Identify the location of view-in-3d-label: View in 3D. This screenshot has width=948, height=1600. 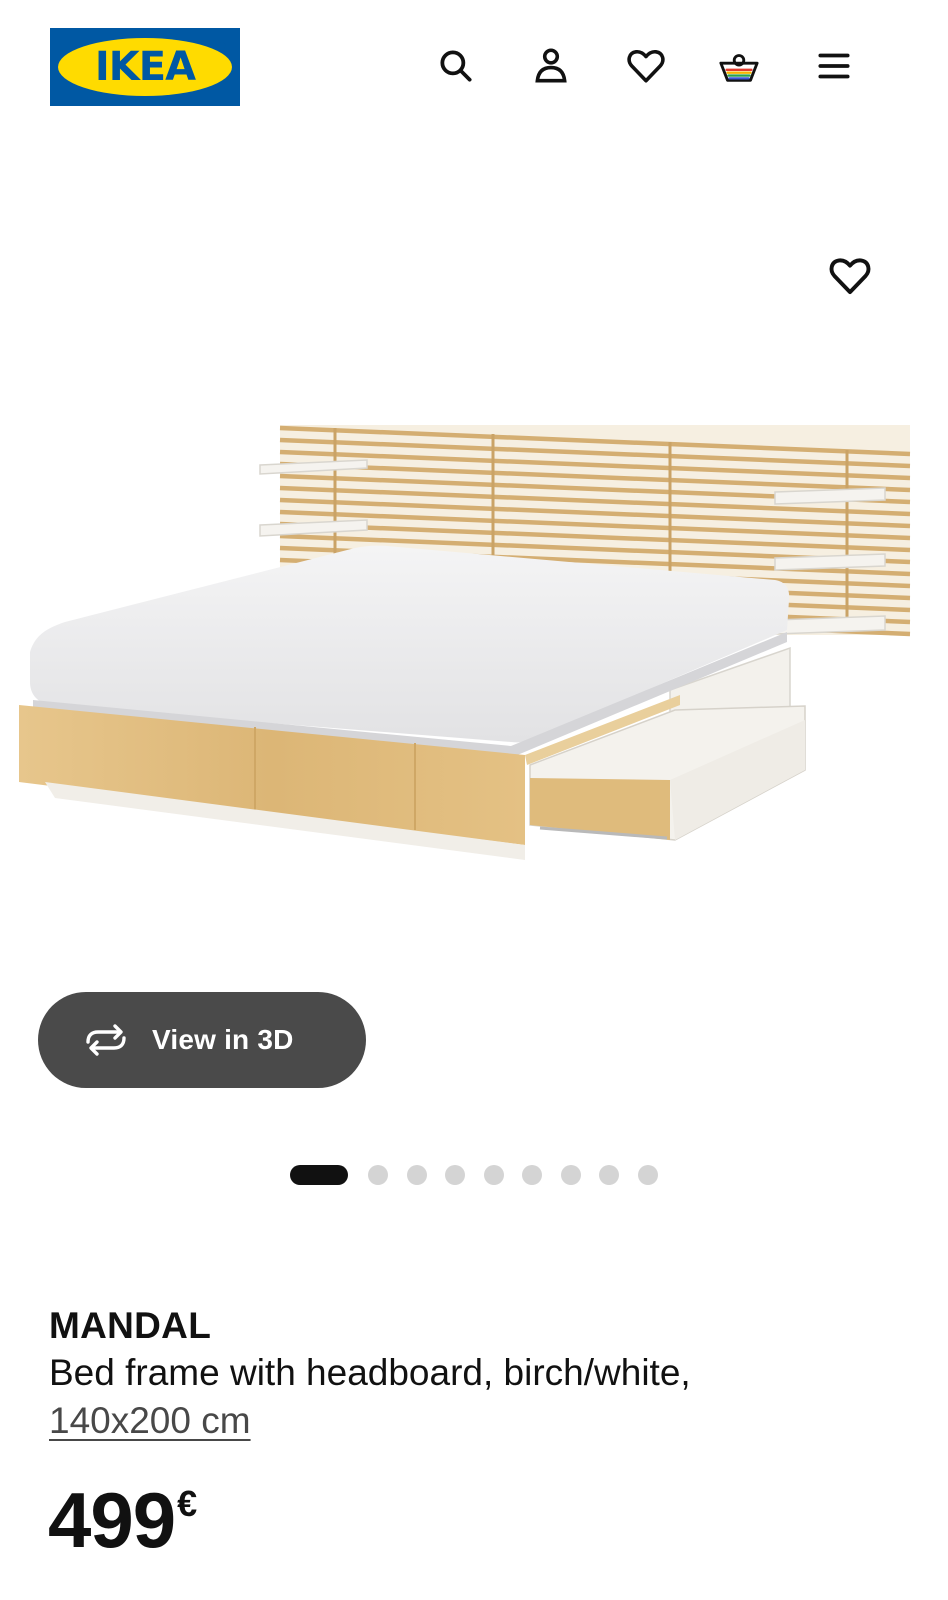
(223, 1039).